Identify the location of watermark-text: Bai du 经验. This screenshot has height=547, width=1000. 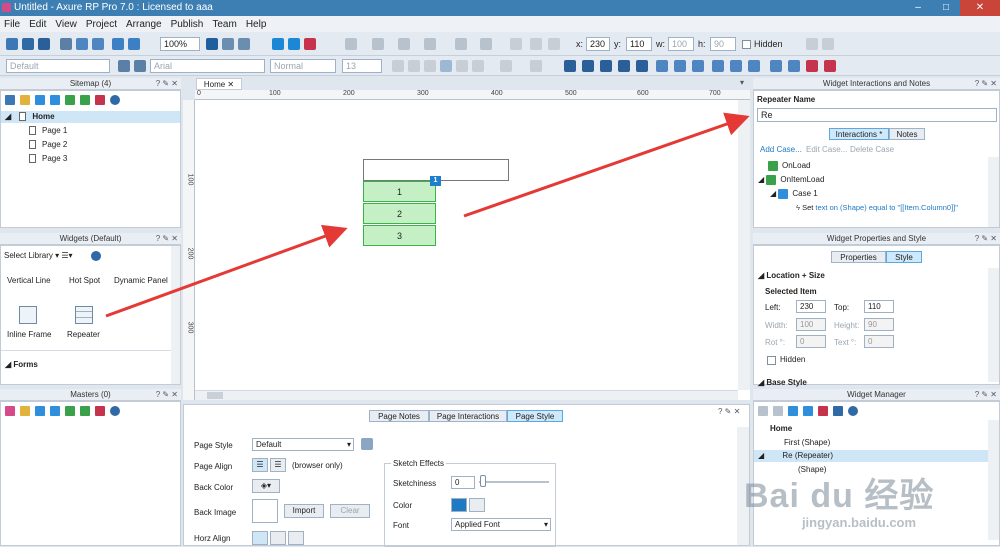
(839, 496).